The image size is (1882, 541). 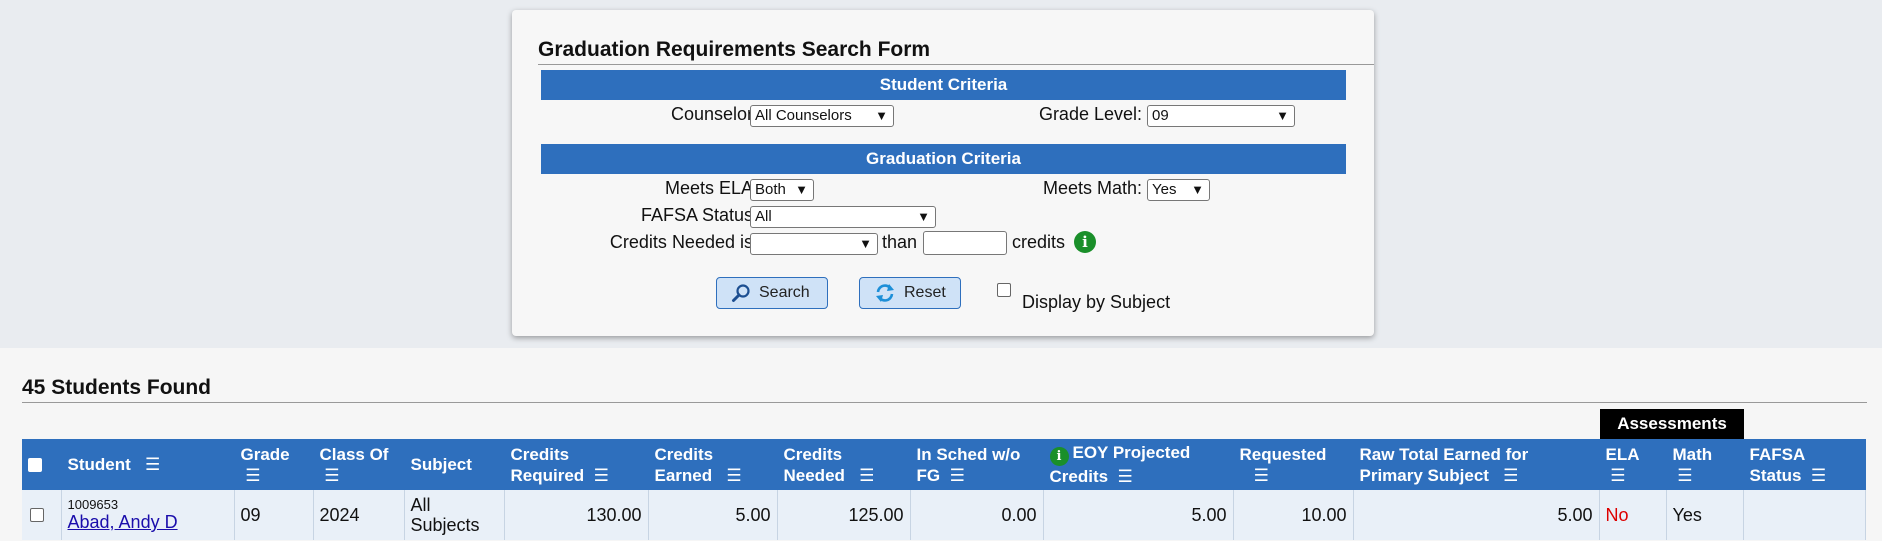 I want to click on student-name-link: Abad, Andy D, so click(x=123, y=522).